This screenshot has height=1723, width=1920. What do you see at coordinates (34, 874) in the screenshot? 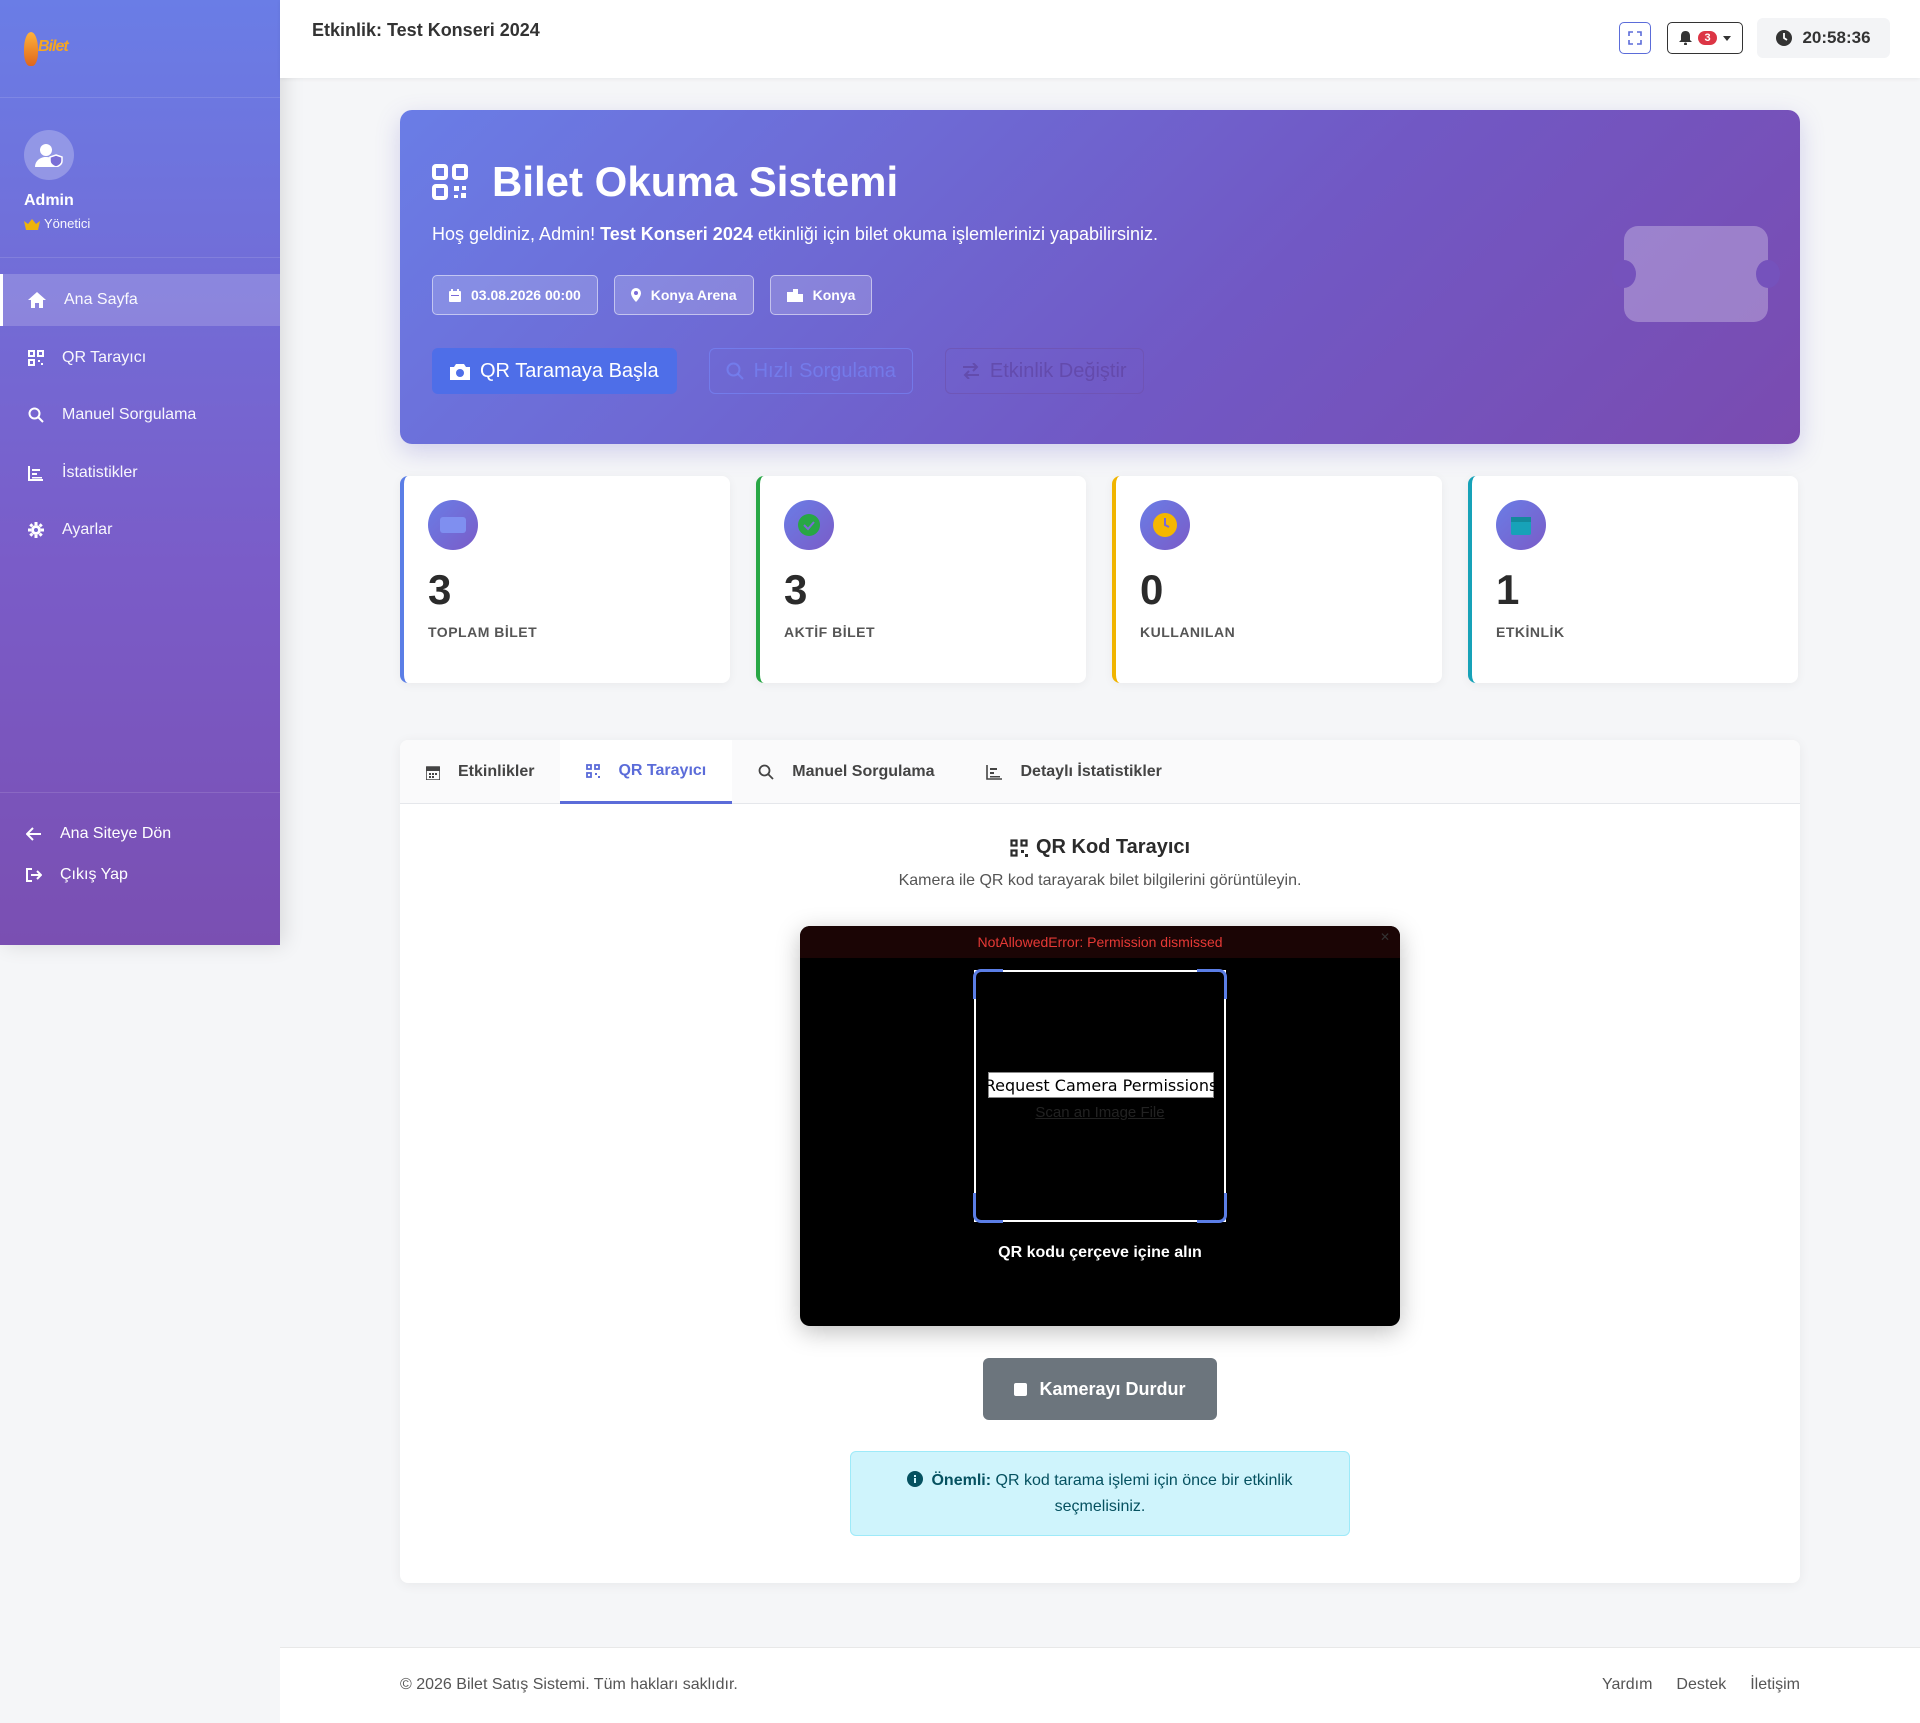
I see `logout-icon` at bounding box center [34, 874].